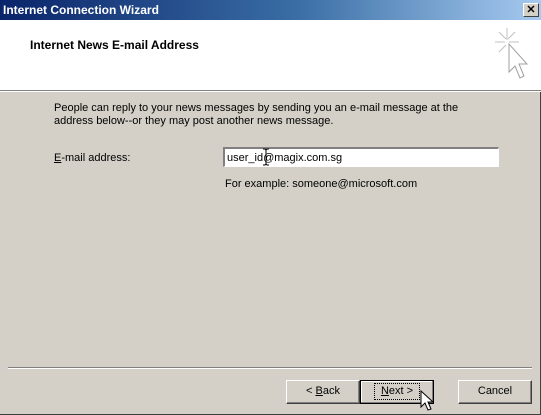  I want to click on close-button: ✕, so click(531, 10).